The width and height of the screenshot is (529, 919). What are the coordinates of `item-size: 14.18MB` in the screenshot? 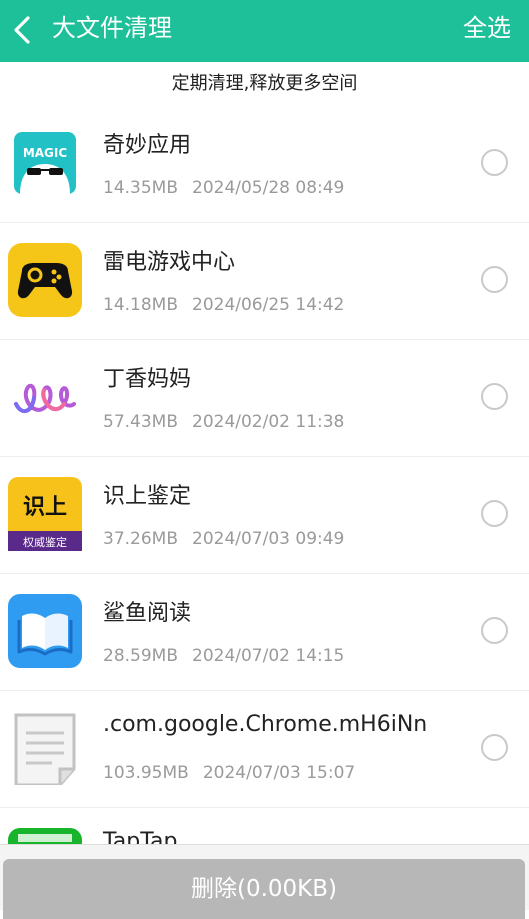 It's located at (140, 305).